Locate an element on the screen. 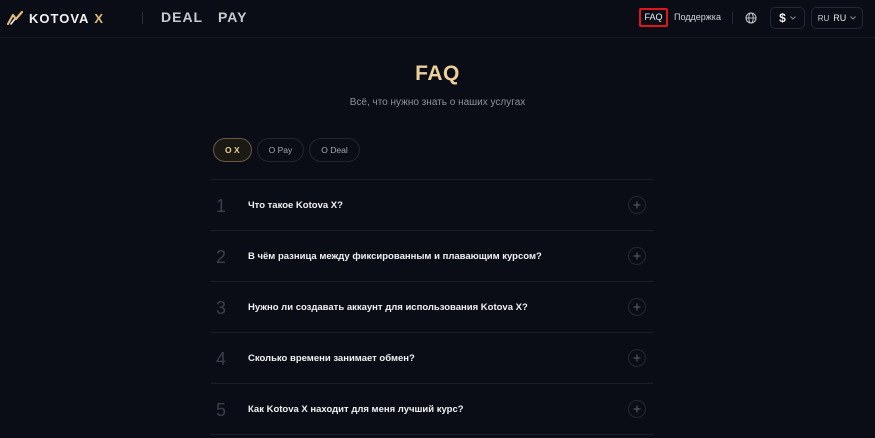  globe-icon is located at coordinates (751, 18).